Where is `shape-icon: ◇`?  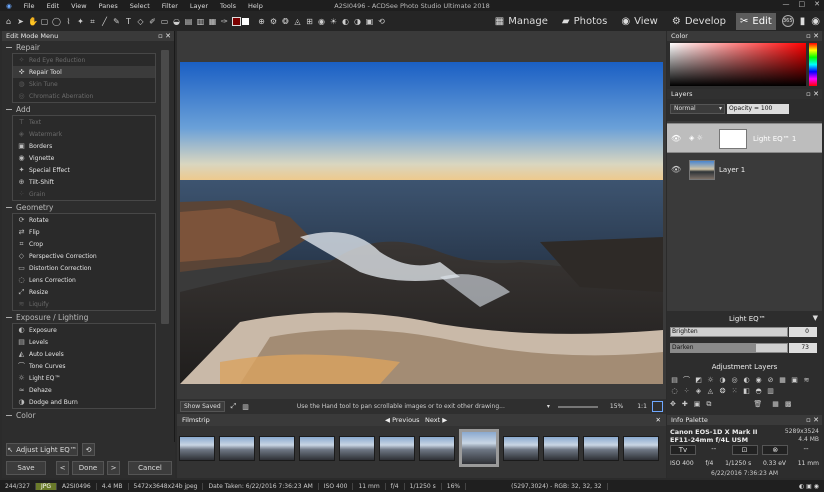 shape-icon: ◇ is located at coordinates (140, 21).